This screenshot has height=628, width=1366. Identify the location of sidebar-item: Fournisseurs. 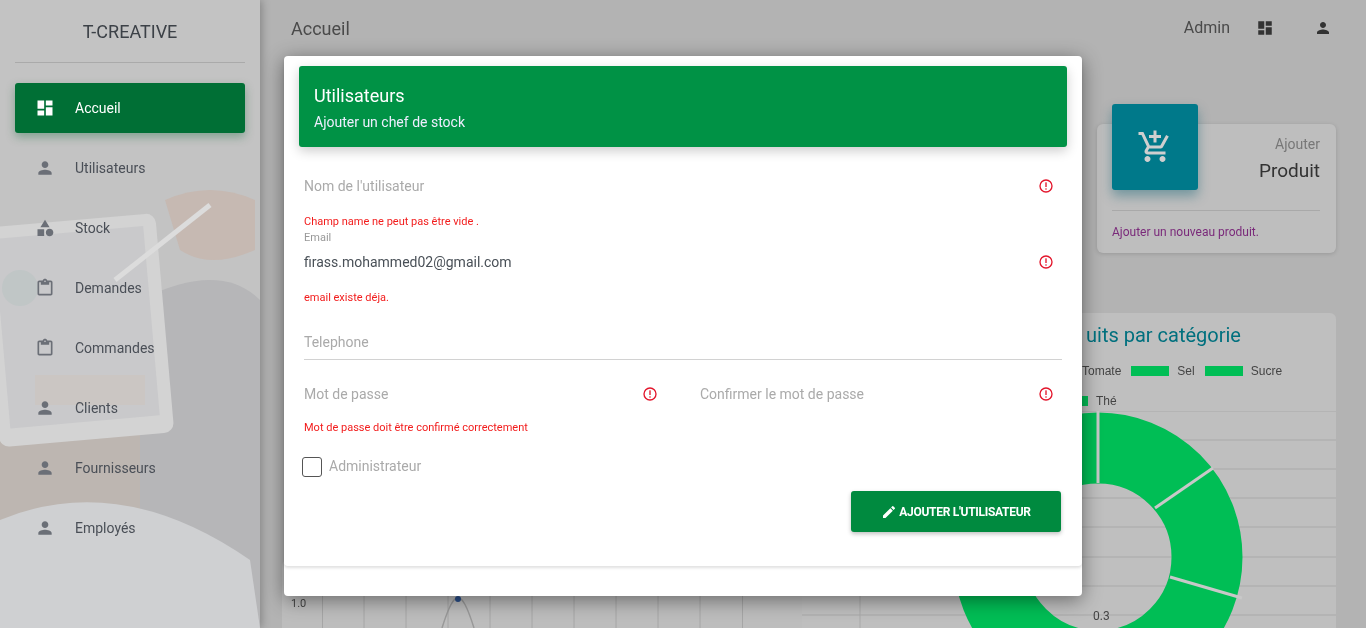
(130, 468).